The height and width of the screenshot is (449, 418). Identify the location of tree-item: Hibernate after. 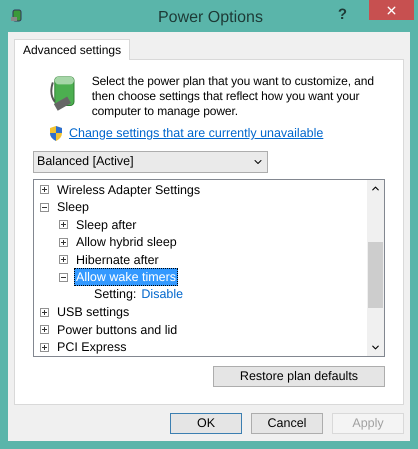
(117, 259).